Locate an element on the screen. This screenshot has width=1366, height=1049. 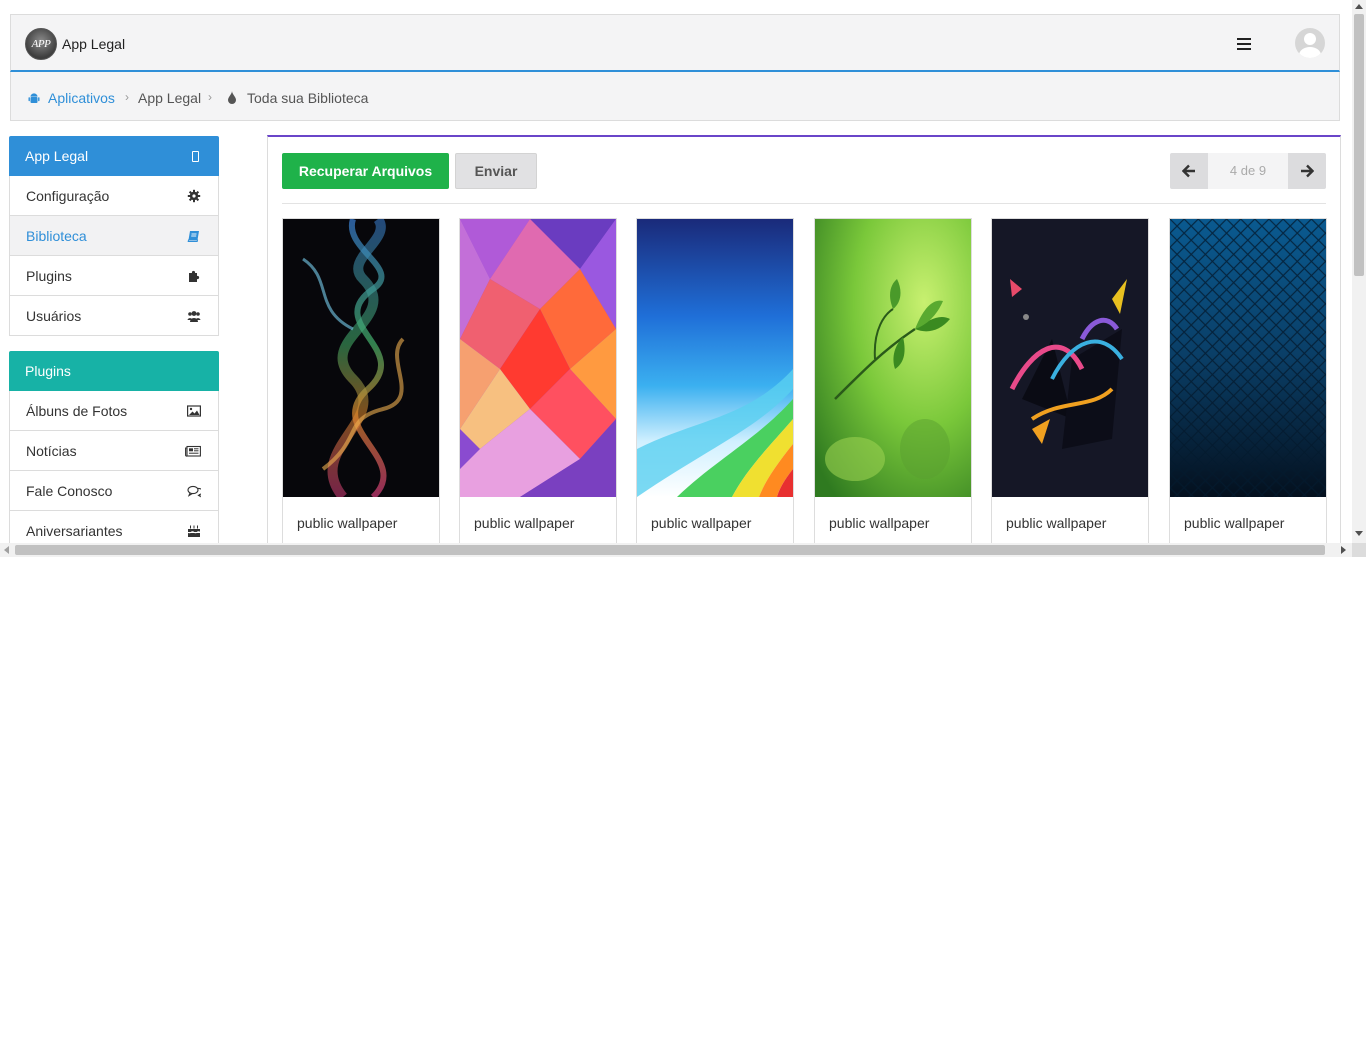
users-icon is located at coordinates (194, 316).